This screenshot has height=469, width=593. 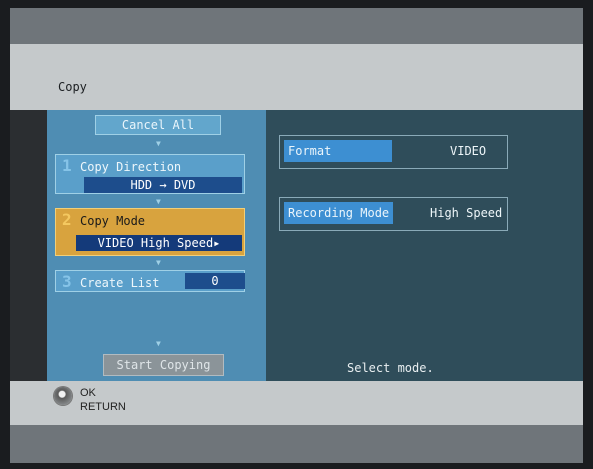 What do you see at coordinates (159, 243) in the screenshot?
I see `copy-mode-value: VIDEO High Speed▸` at bounding box center [159, 243].